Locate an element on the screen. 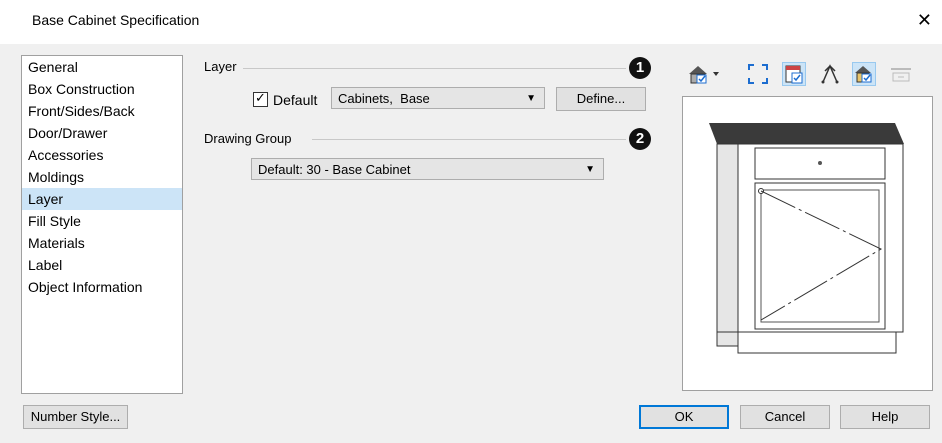  cancel-button: Cancel is located at coordinates (785, 417).